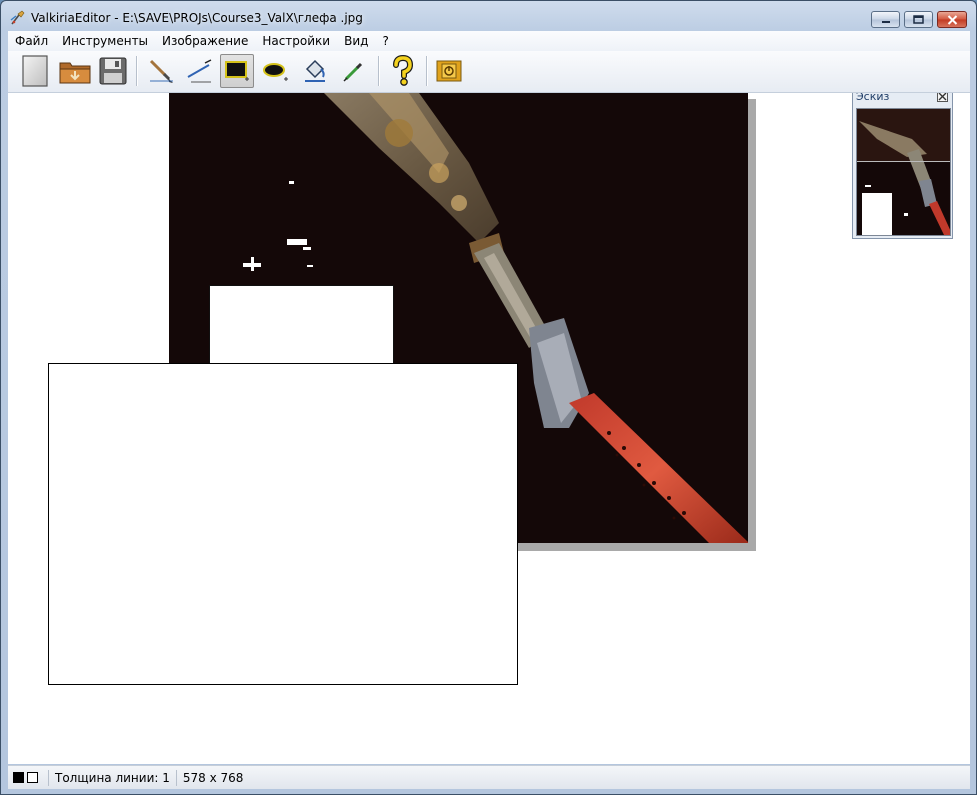 The height and width of the screenshot is (795, 977). I want to click on close-button, so click(952, 19).